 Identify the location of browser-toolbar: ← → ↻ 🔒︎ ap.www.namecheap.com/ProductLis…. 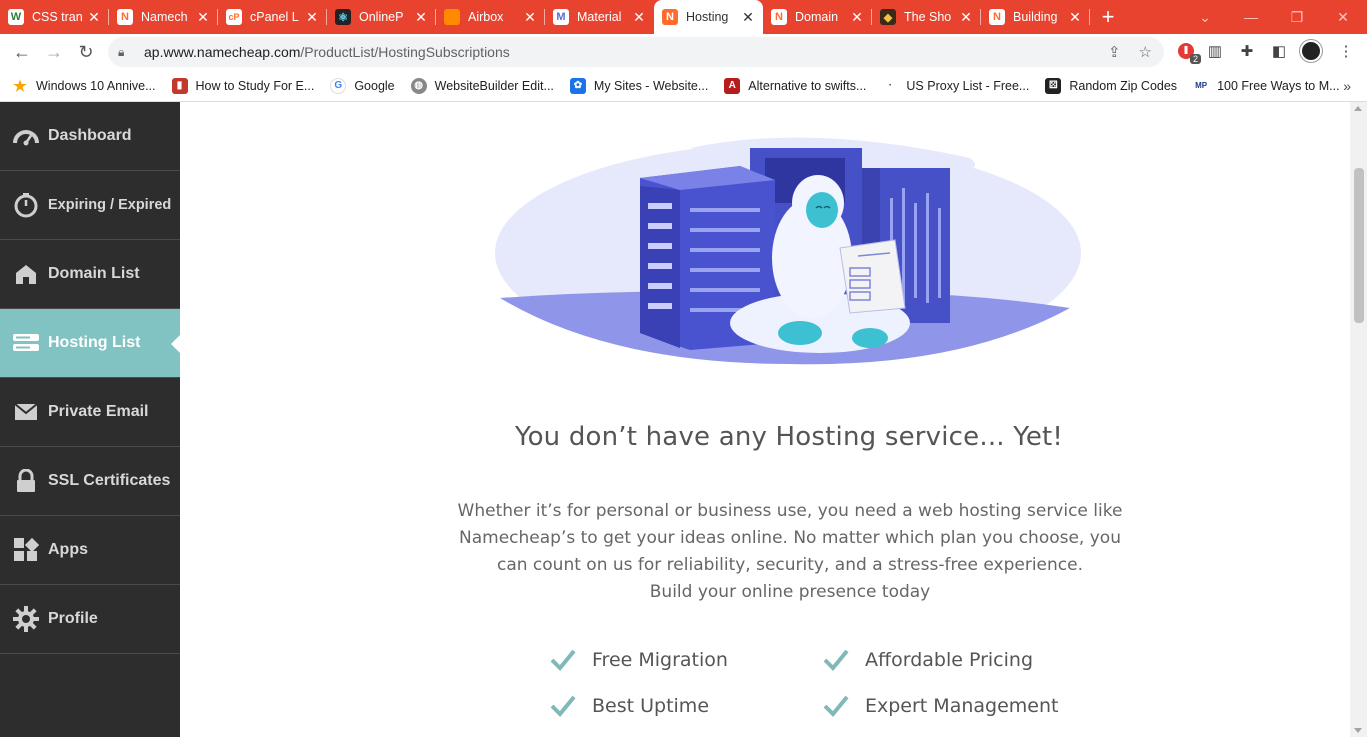
(683, 52).